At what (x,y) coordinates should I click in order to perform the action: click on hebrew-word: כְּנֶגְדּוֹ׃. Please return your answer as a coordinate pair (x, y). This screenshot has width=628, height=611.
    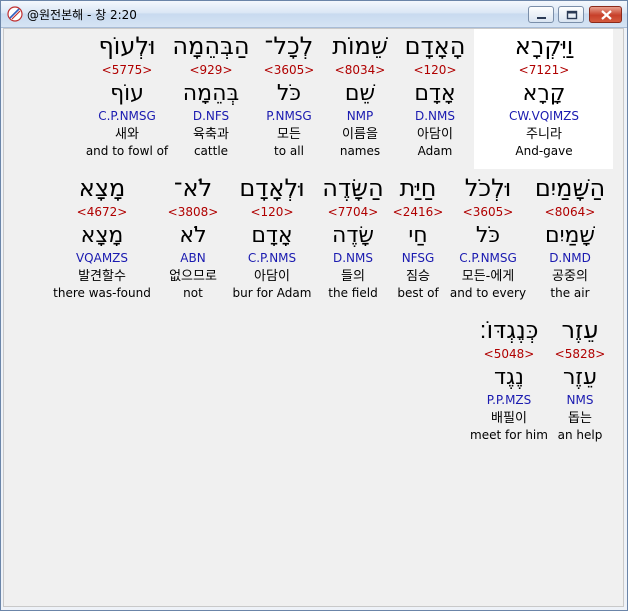
    Looking at the image, I should click on (509, 330).